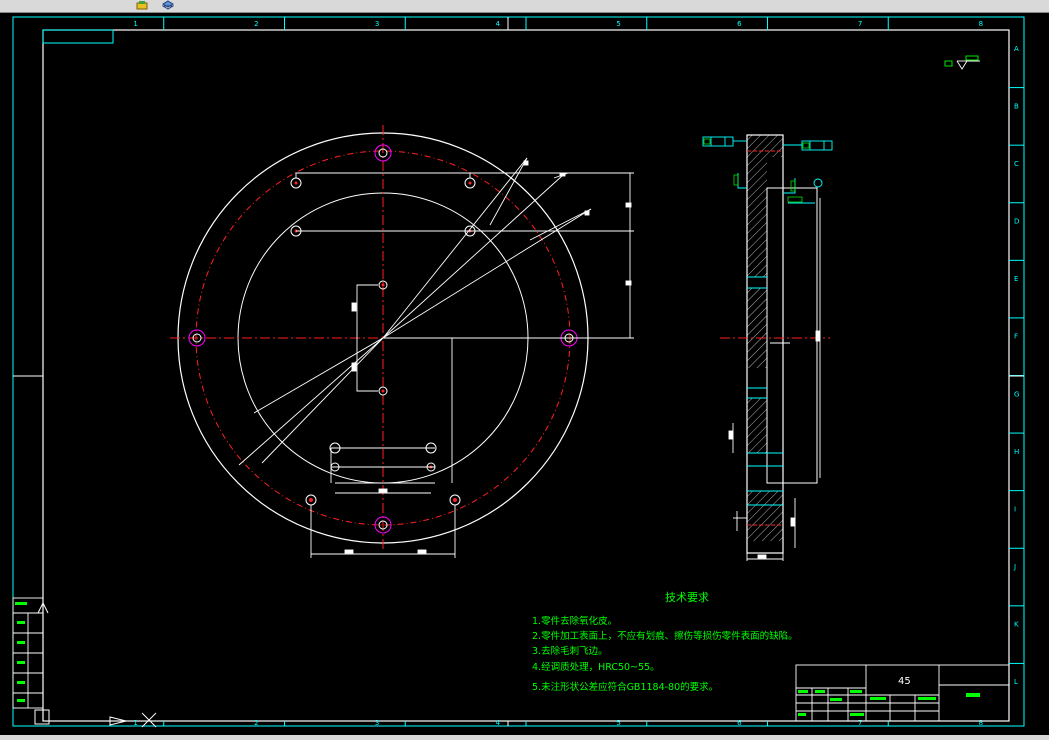 The width and height of the screenshot is (1049, 740). I want to click on column-label-top: 2, so click(256, 24).